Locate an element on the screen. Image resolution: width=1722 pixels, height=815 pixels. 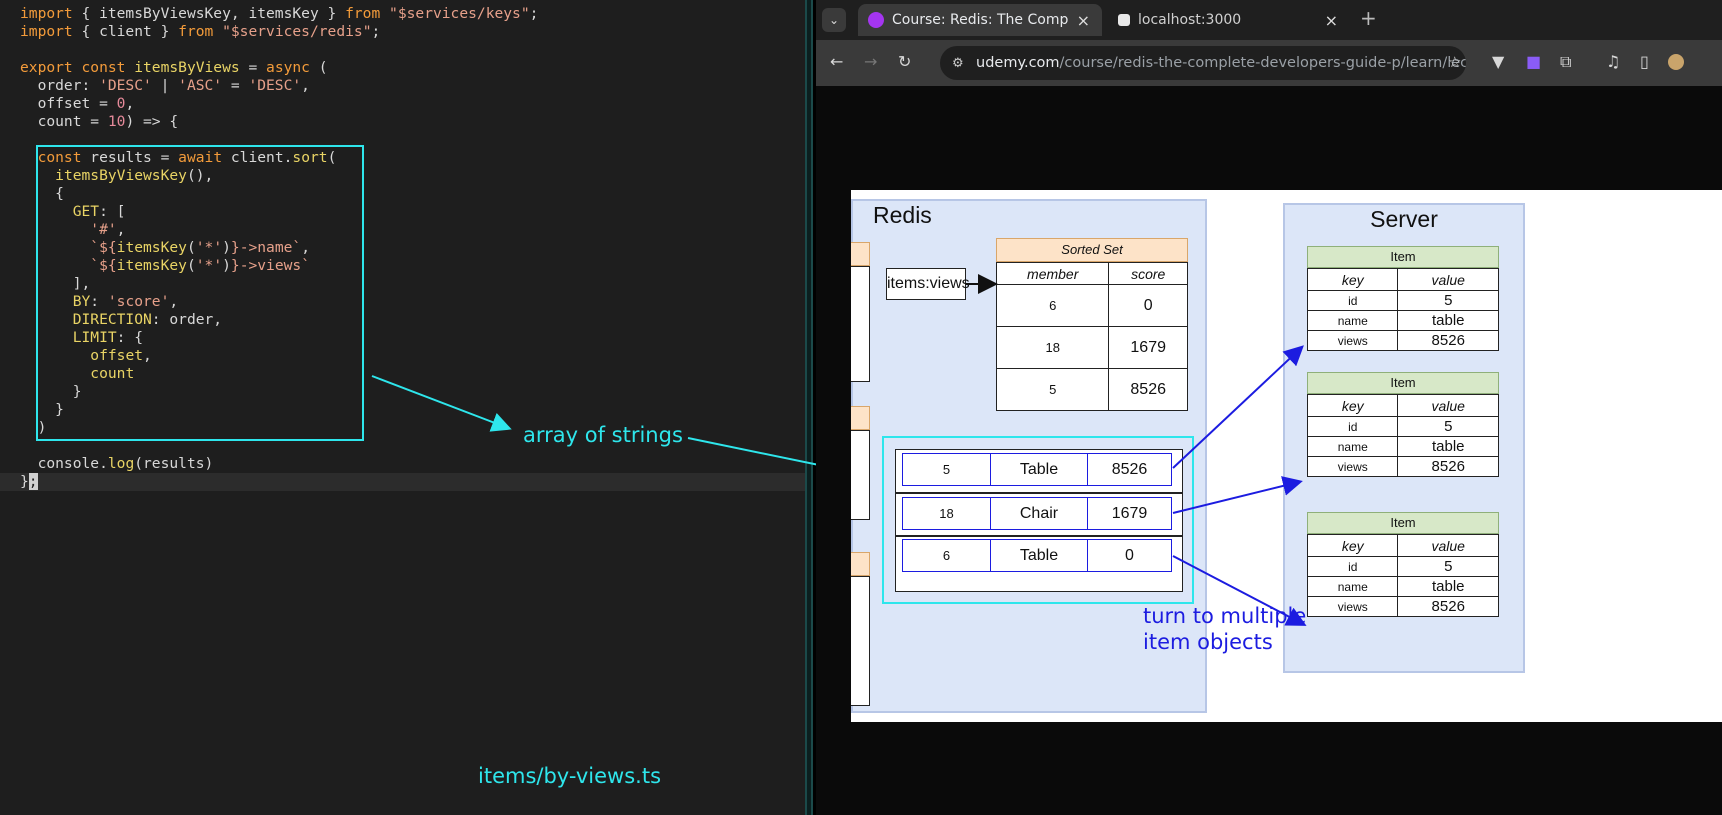
url-host: udemy.com is located at coordinates (1018, 63).